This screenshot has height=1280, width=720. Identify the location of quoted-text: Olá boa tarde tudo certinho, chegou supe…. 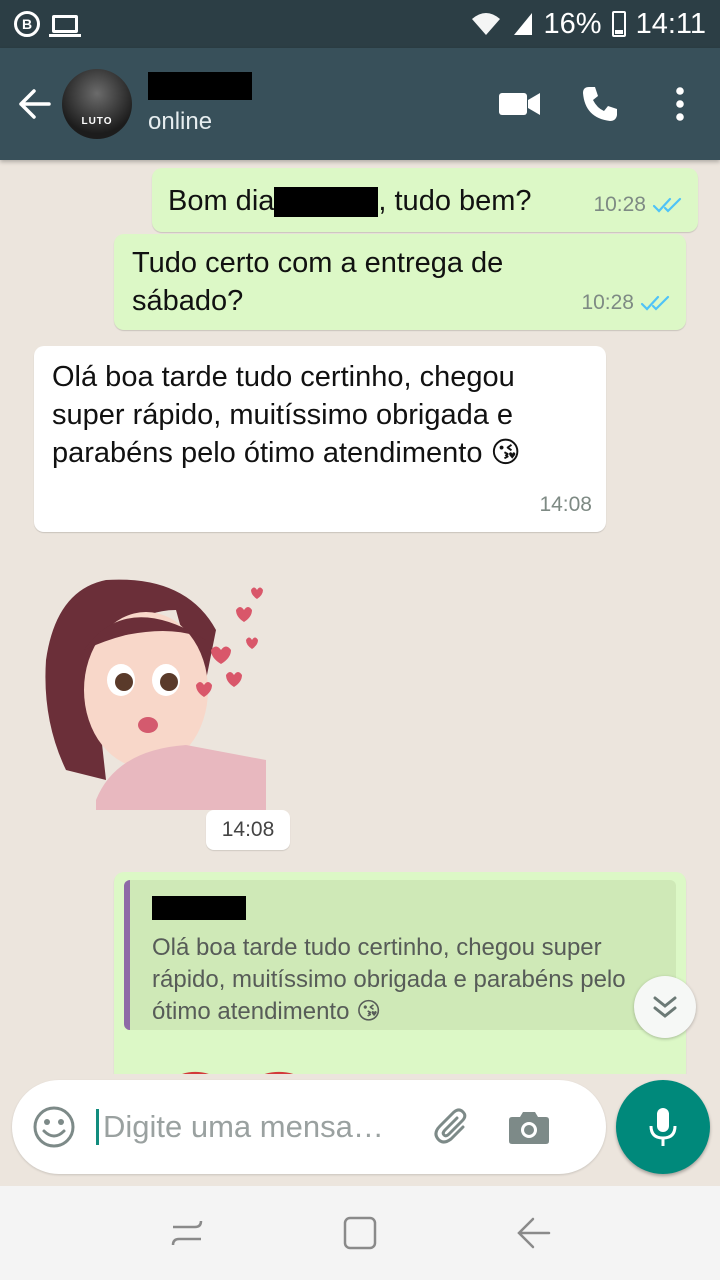
(389, 979).